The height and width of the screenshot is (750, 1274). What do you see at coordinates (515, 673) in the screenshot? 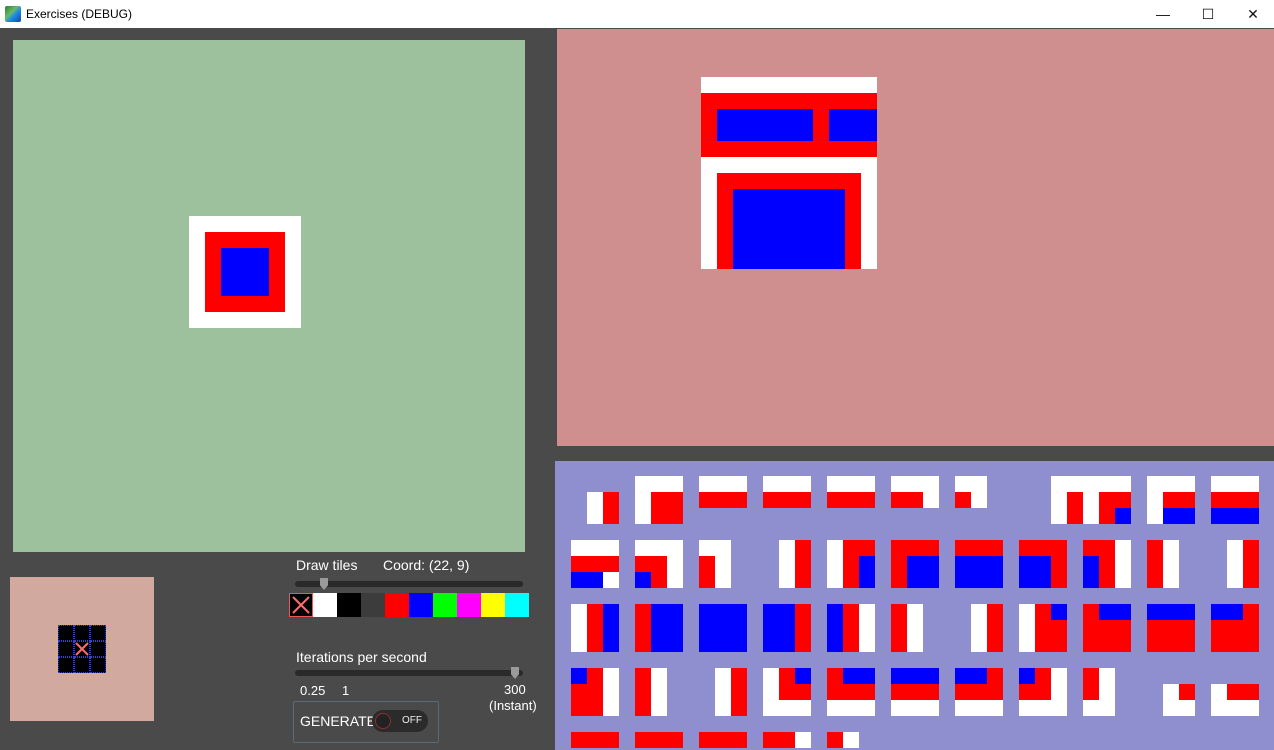
I see `iterations-slider-thumb` at bounding box center [515, 673].